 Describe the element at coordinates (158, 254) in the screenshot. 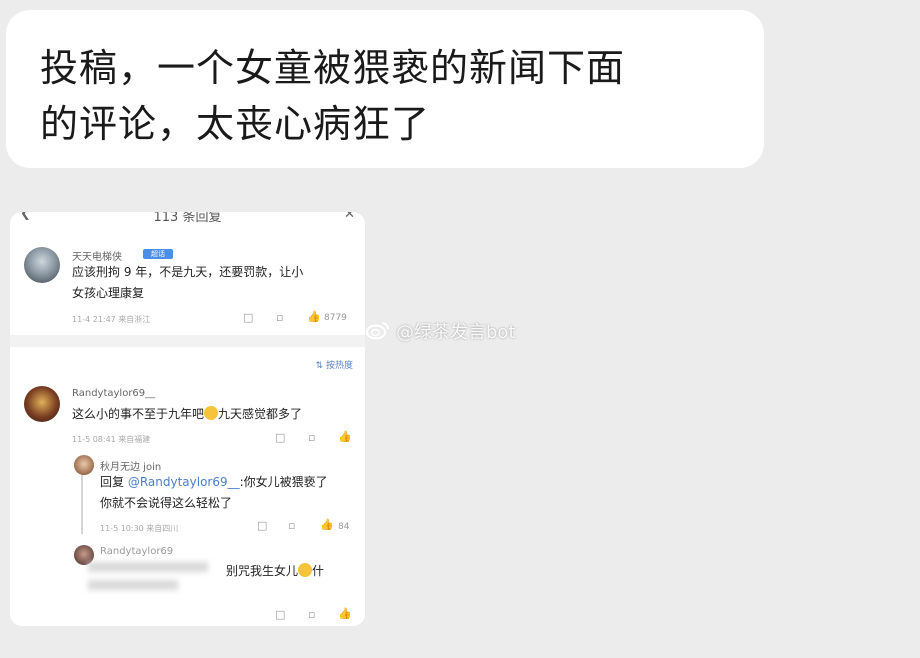

I see `user-badge: 超话` at that location.